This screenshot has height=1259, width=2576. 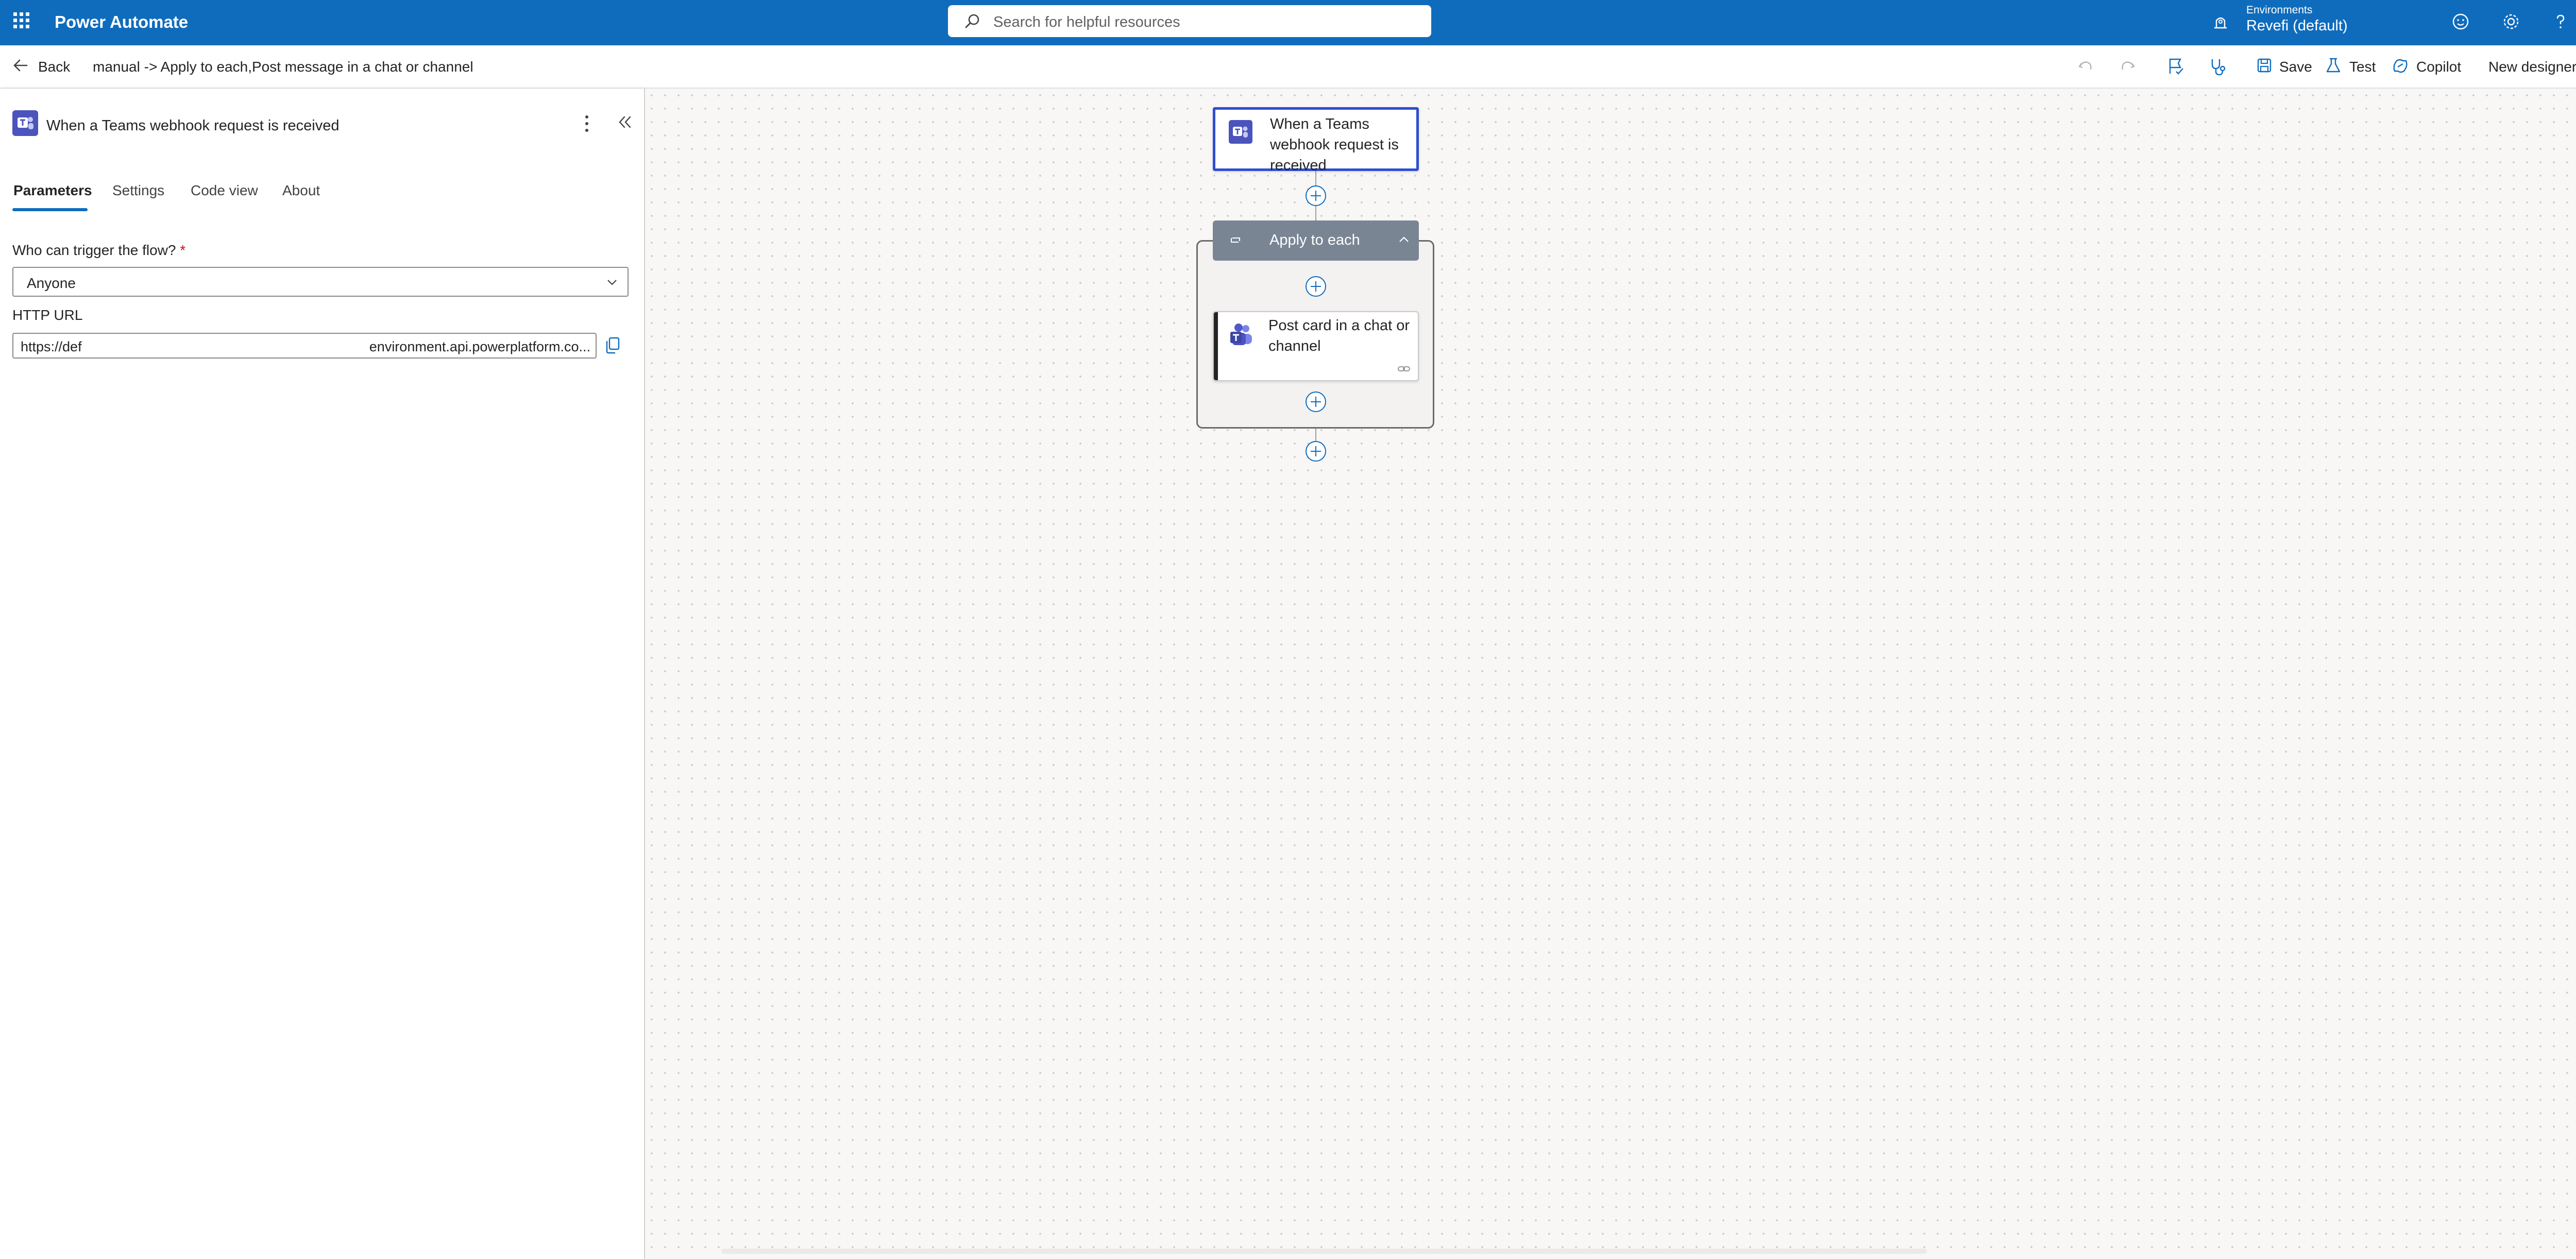 I want to click on panel-title: When a Teams webhook request is received, so click(x=193, y=125).